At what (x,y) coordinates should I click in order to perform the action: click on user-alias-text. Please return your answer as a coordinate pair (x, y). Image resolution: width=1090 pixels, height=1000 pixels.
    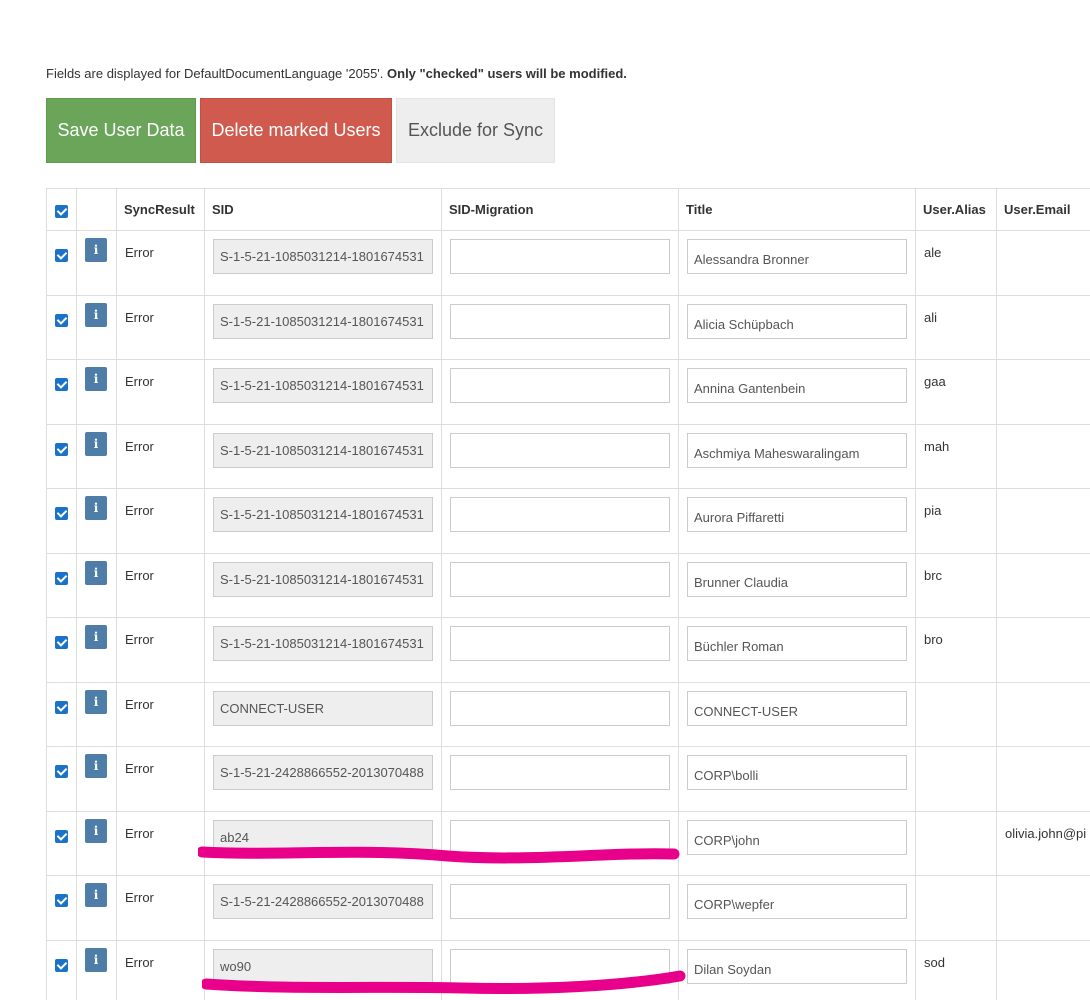
    Looking at the image, I should click on (956, 754).